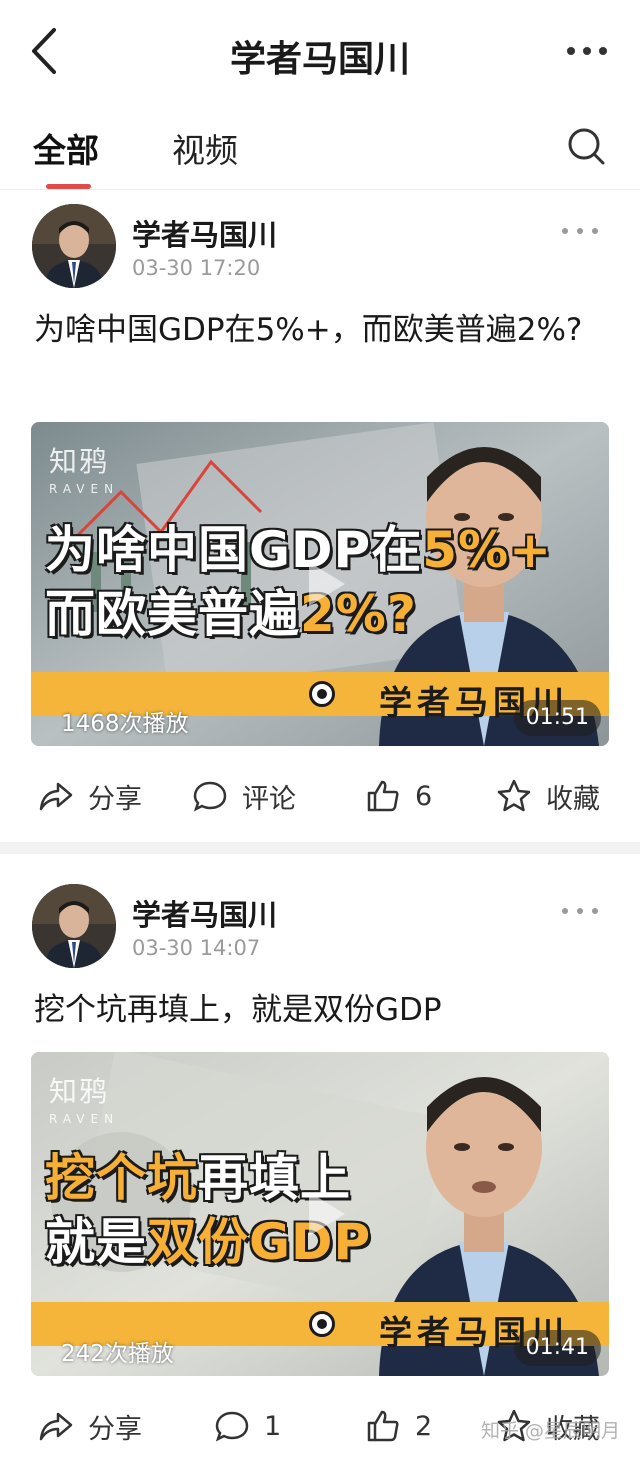 This screenshot has height=1459, width=640. I want to click on post-text: 挖个坑再填上，就是双份GDP, so click(317, 1010).